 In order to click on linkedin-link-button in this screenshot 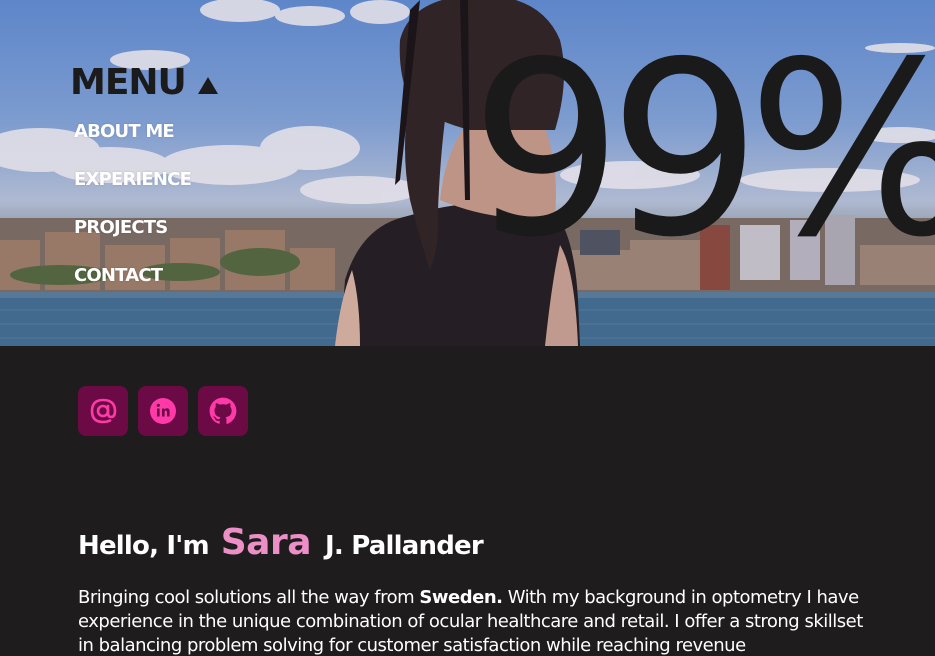, I will do `click(163, 411)`.